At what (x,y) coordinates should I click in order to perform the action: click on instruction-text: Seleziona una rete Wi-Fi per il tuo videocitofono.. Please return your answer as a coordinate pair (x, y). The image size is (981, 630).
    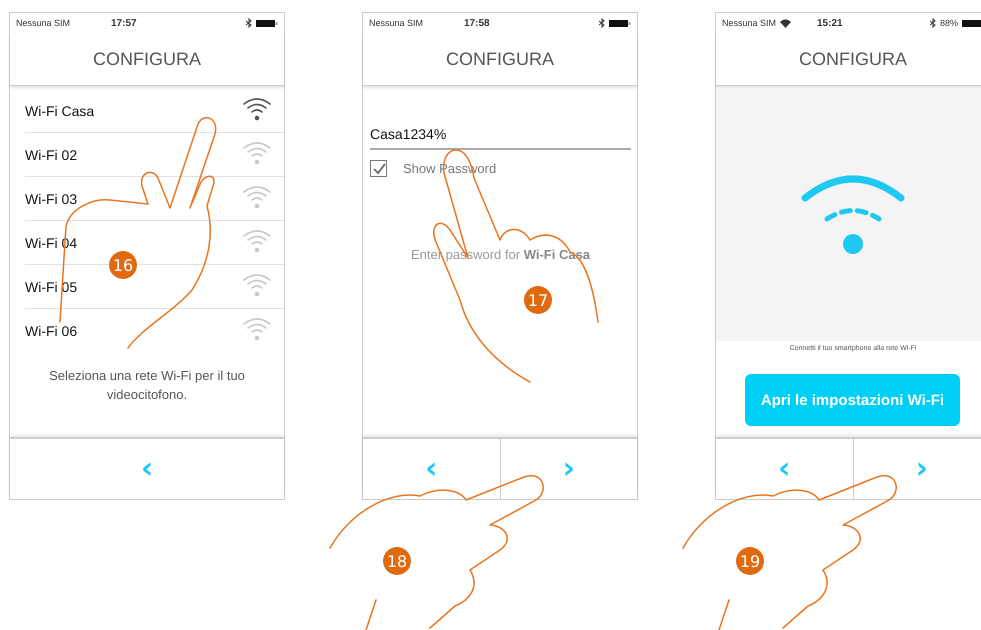
    Looking at the image, I should click on (147, 385).